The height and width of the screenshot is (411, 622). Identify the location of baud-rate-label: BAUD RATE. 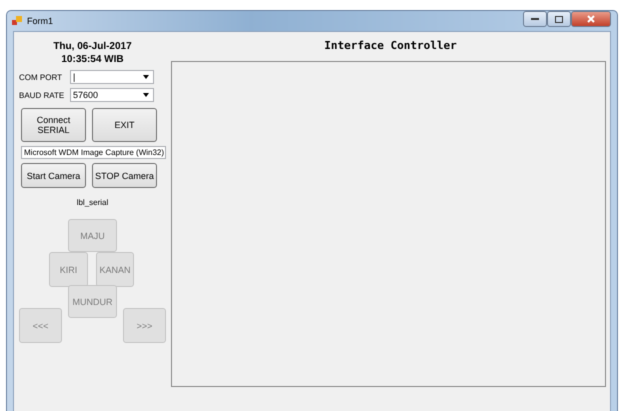
(42, 95).